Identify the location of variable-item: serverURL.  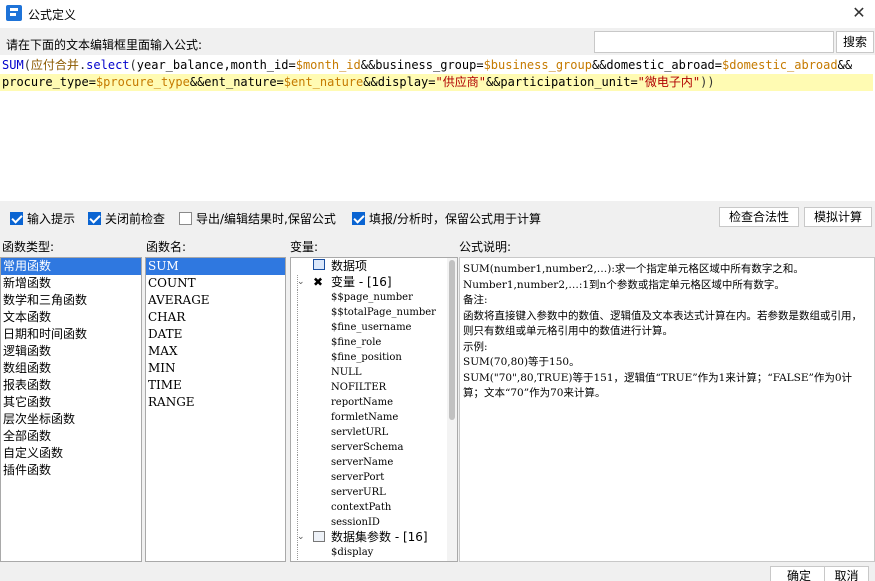
(374, 492).